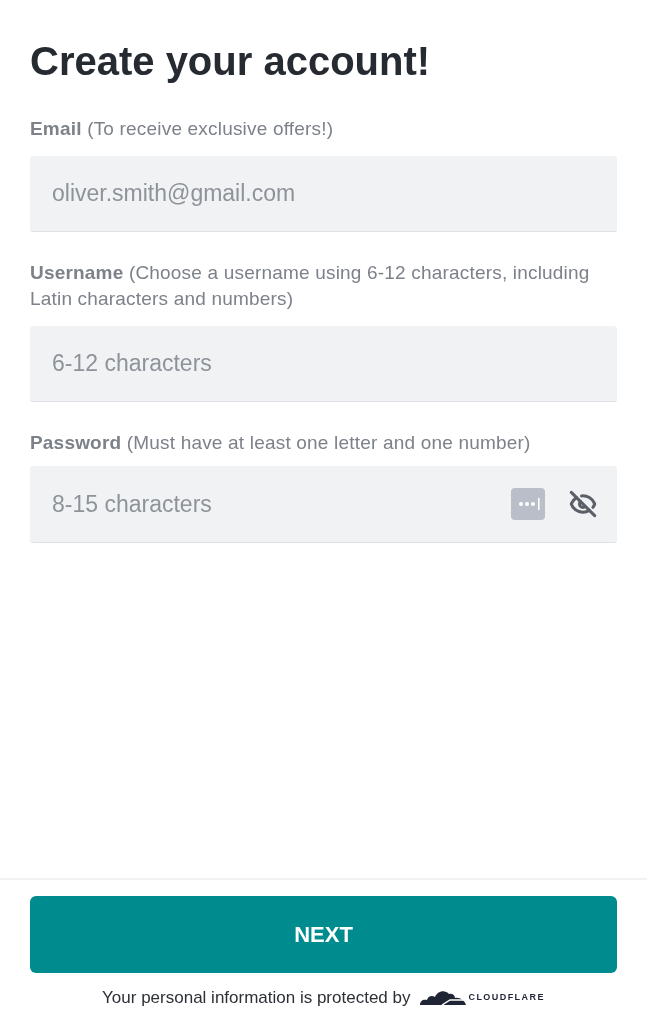  What do you see at coordinates (277, 504) in the screenshot?
I see `password-input: 8-15 characters` at bounding box center [277, 504].